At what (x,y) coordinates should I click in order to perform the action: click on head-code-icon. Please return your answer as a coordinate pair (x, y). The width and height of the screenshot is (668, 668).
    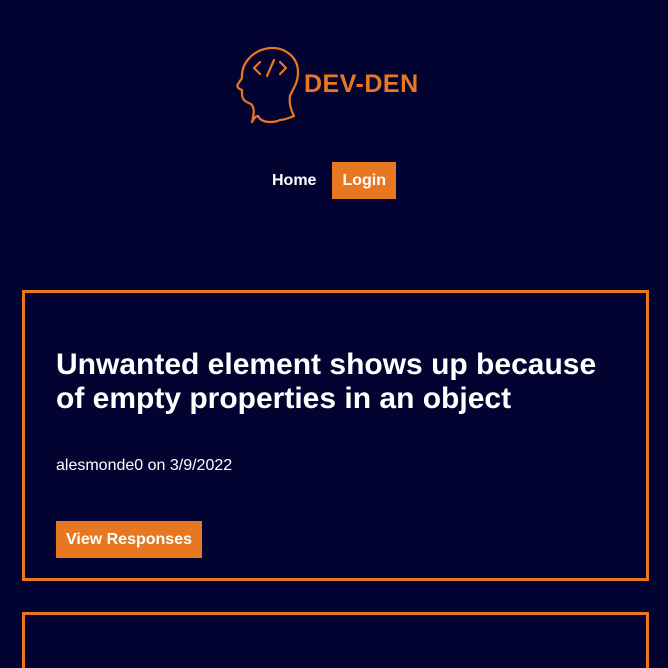
    Looking at the image, I should click on (268, 85).